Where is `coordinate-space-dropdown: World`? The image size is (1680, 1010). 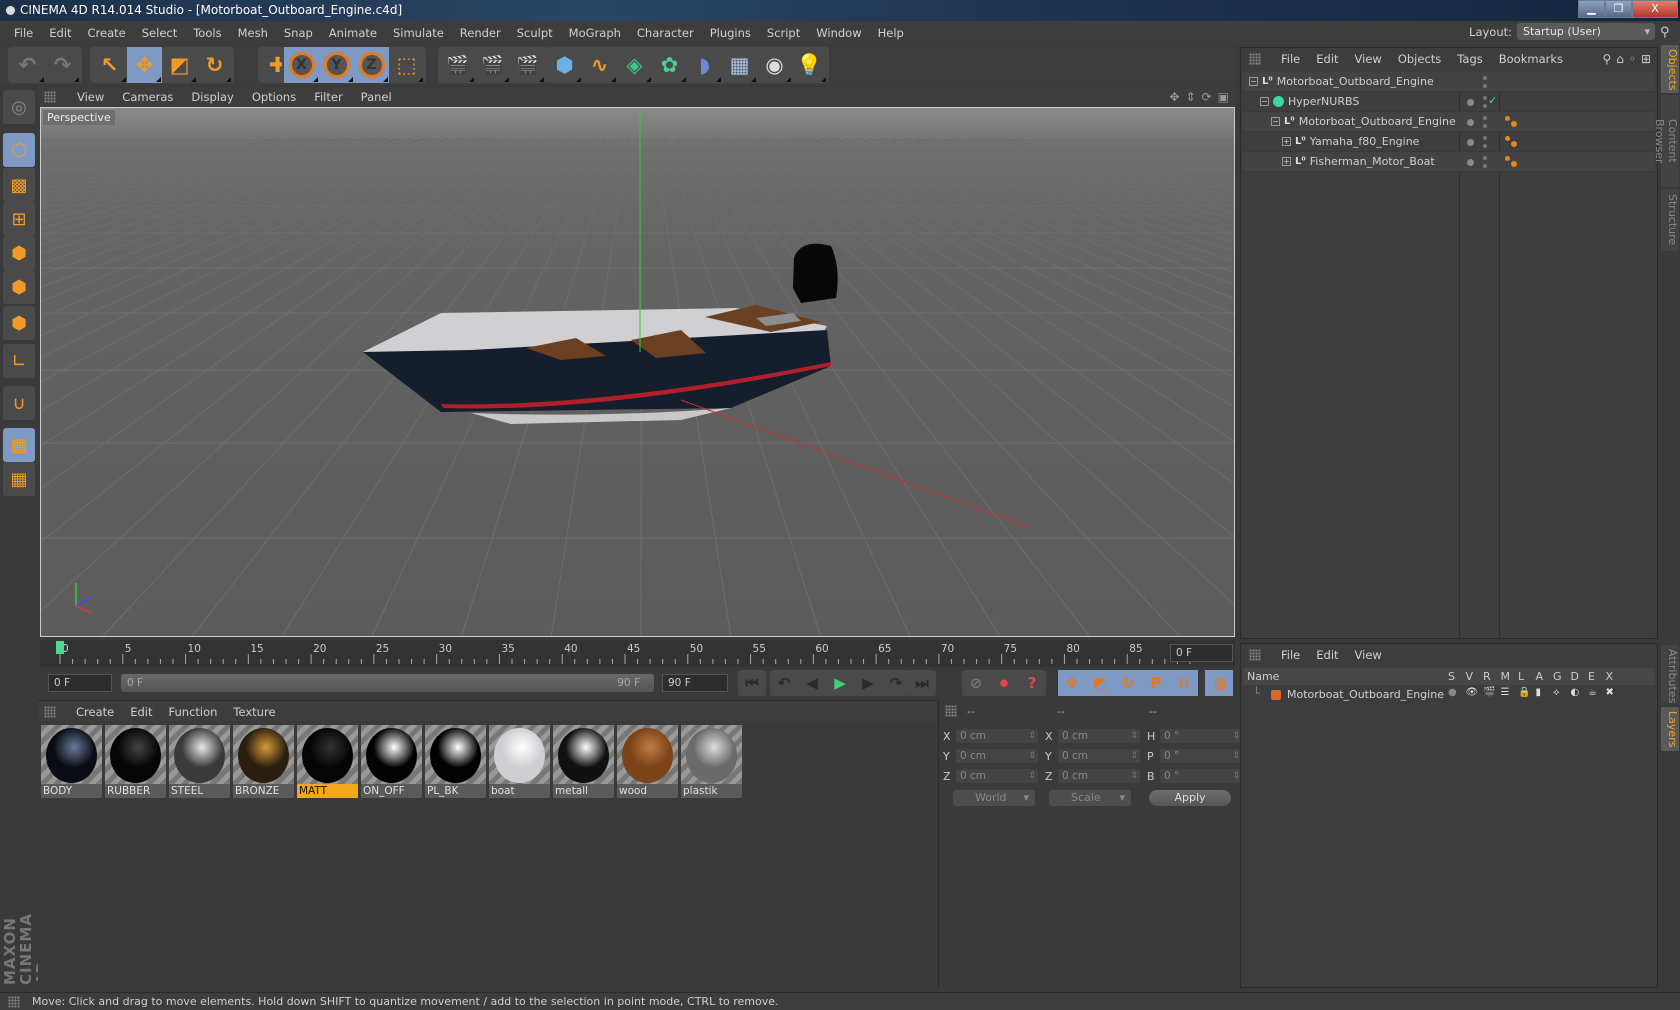 coordinate-space-dropdown: World is located at coordinates (994, 798).